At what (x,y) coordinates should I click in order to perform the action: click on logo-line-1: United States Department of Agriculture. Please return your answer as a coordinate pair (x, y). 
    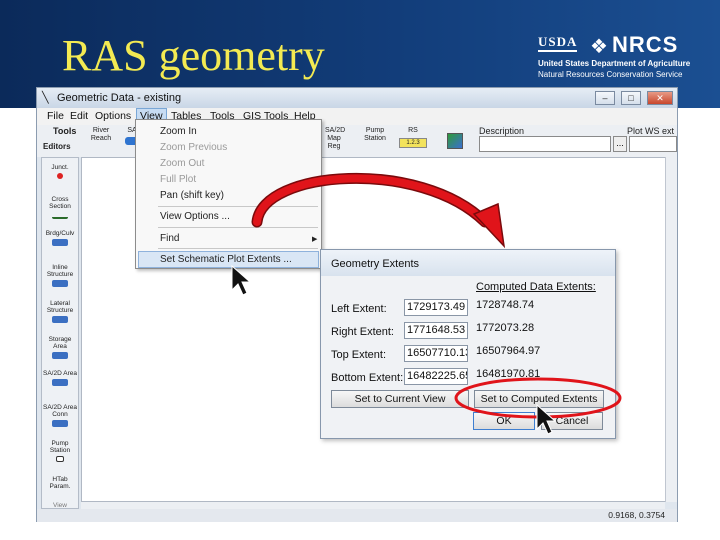
    Looking at the image, I should click on (614, 63).